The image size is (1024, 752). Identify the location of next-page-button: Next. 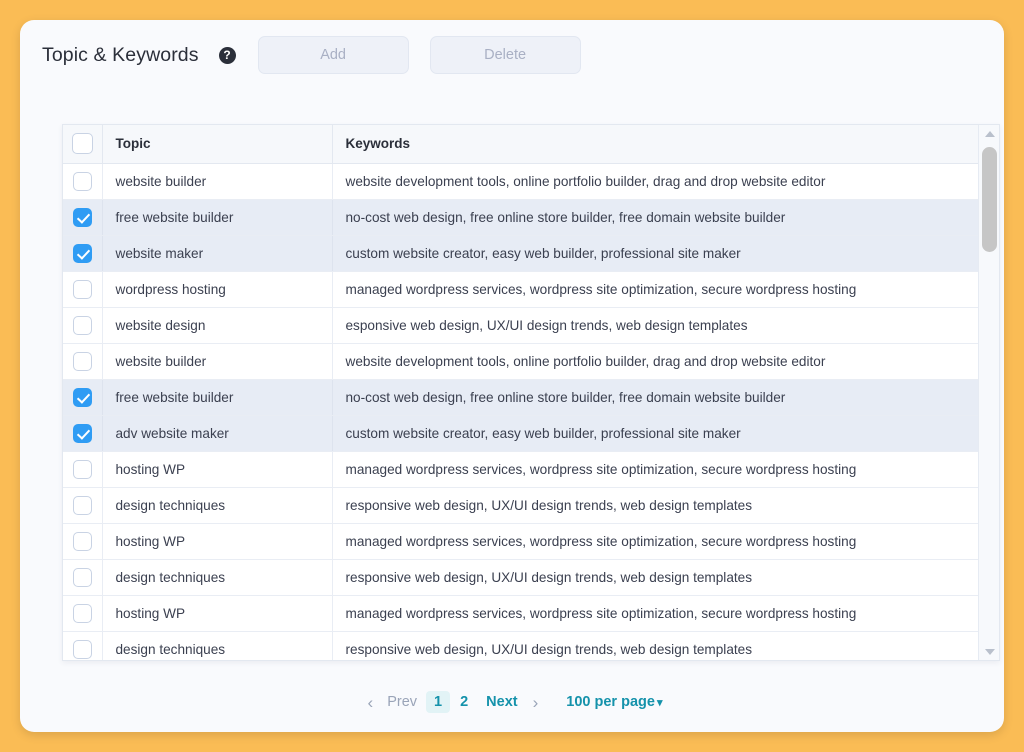
(501, 702).